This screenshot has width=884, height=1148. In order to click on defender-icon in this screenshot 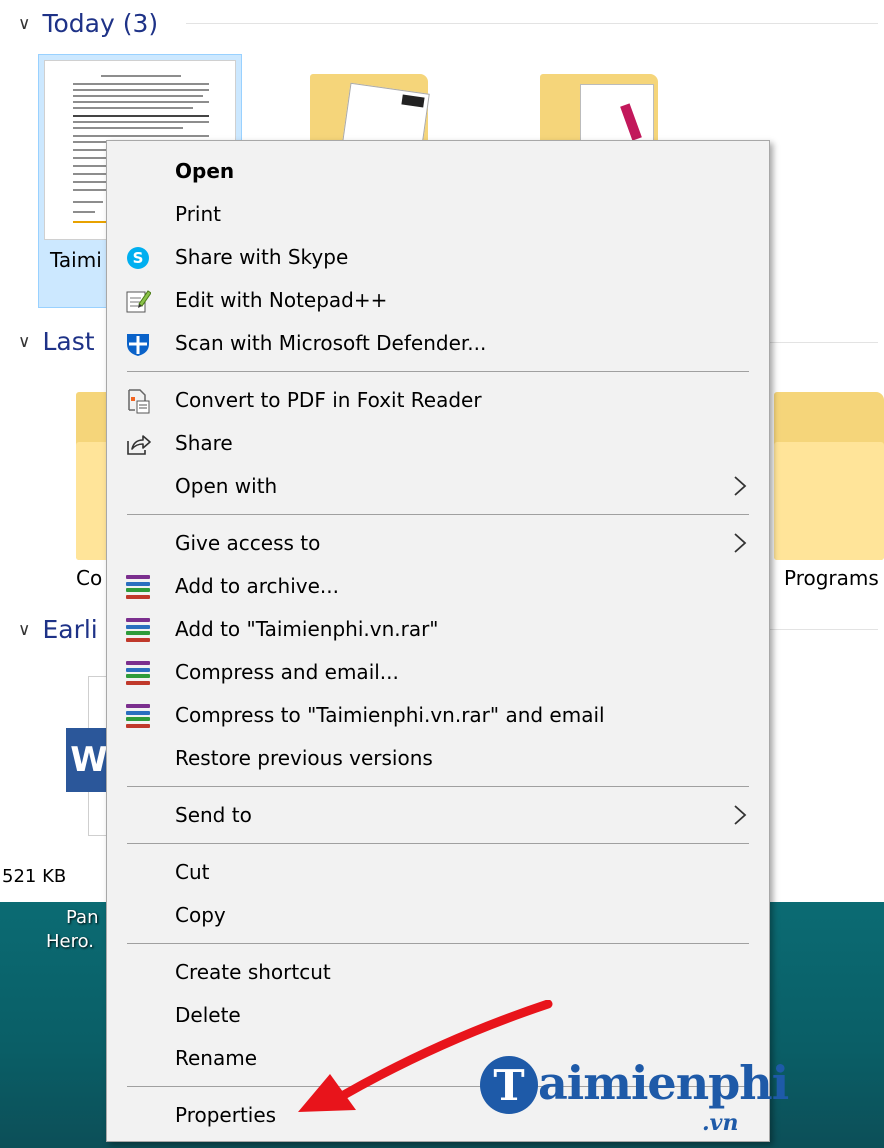, I will do `click(138, 344)`.